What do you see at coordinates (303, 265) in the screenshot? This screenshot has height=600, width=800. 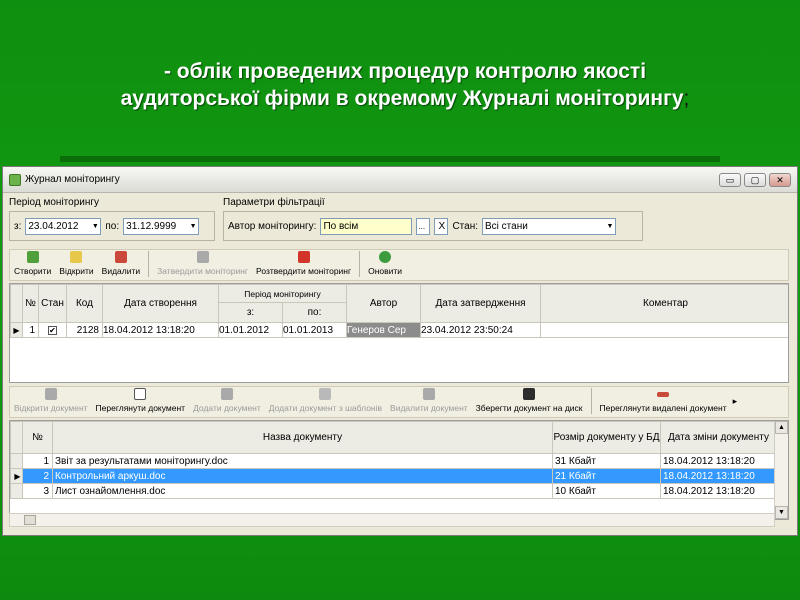 I see `unapprove-button: Розтвердити моніторинг` at bounding box center [303, 265].